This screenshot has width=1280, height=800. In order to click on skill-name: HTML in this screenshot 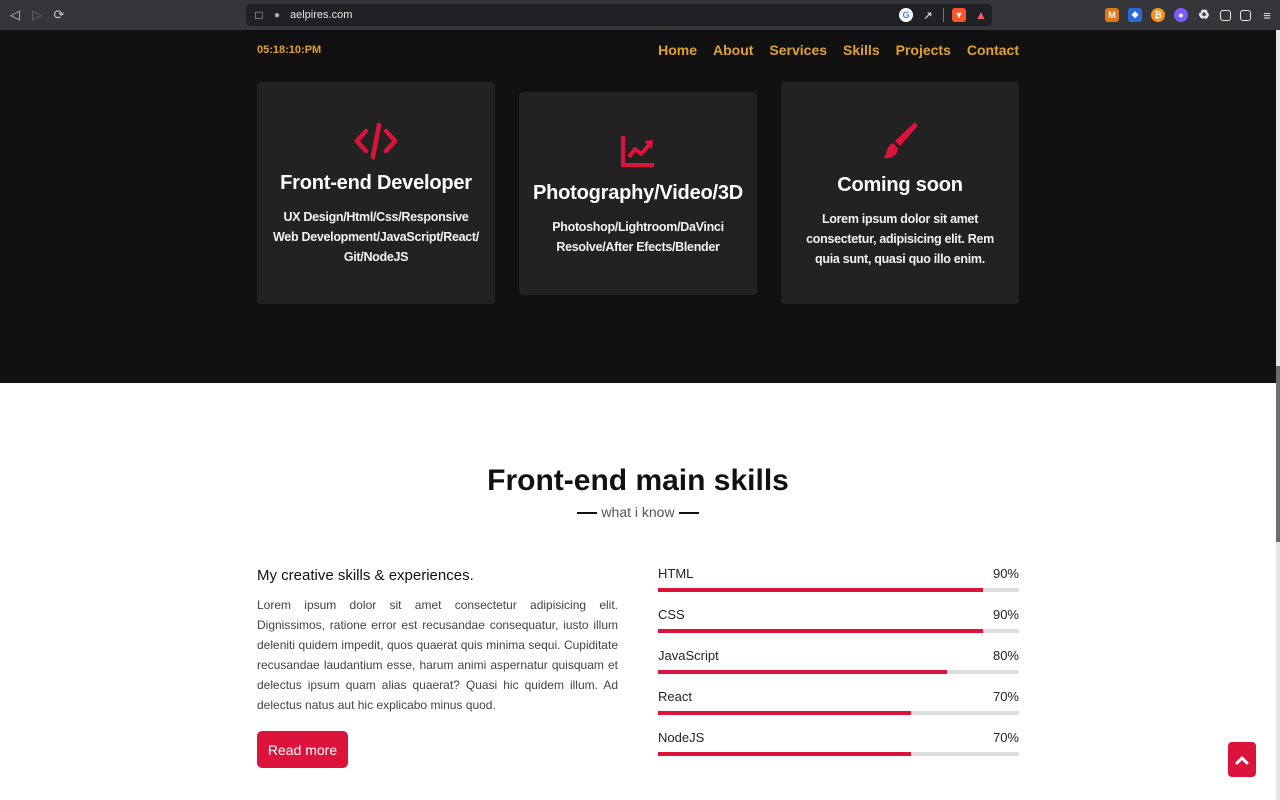, I will do `click(676, 573)`.